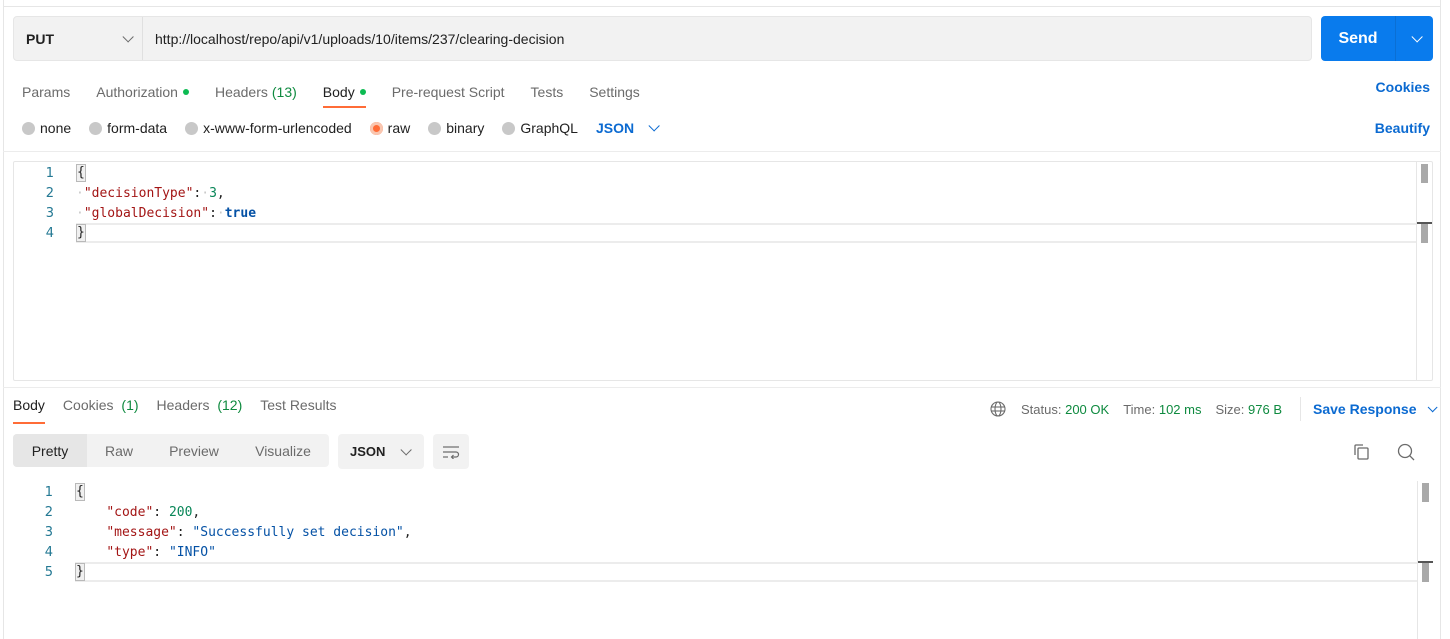  What do you see at coordinates (88, 405) in the screenshot?
I see `tab-label: Cookies` at bounding box center [88, 405].